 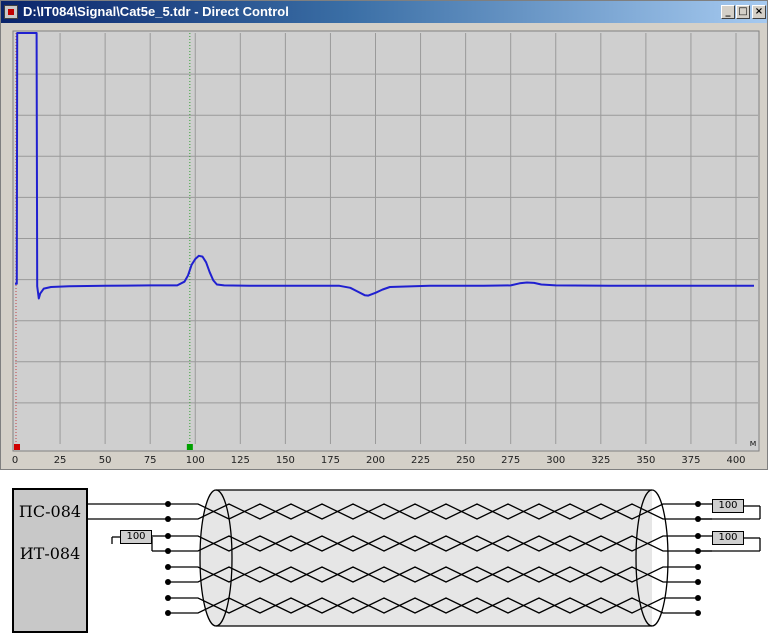 I want to click on x-tick-label: 125, so click(x=240, y=460).